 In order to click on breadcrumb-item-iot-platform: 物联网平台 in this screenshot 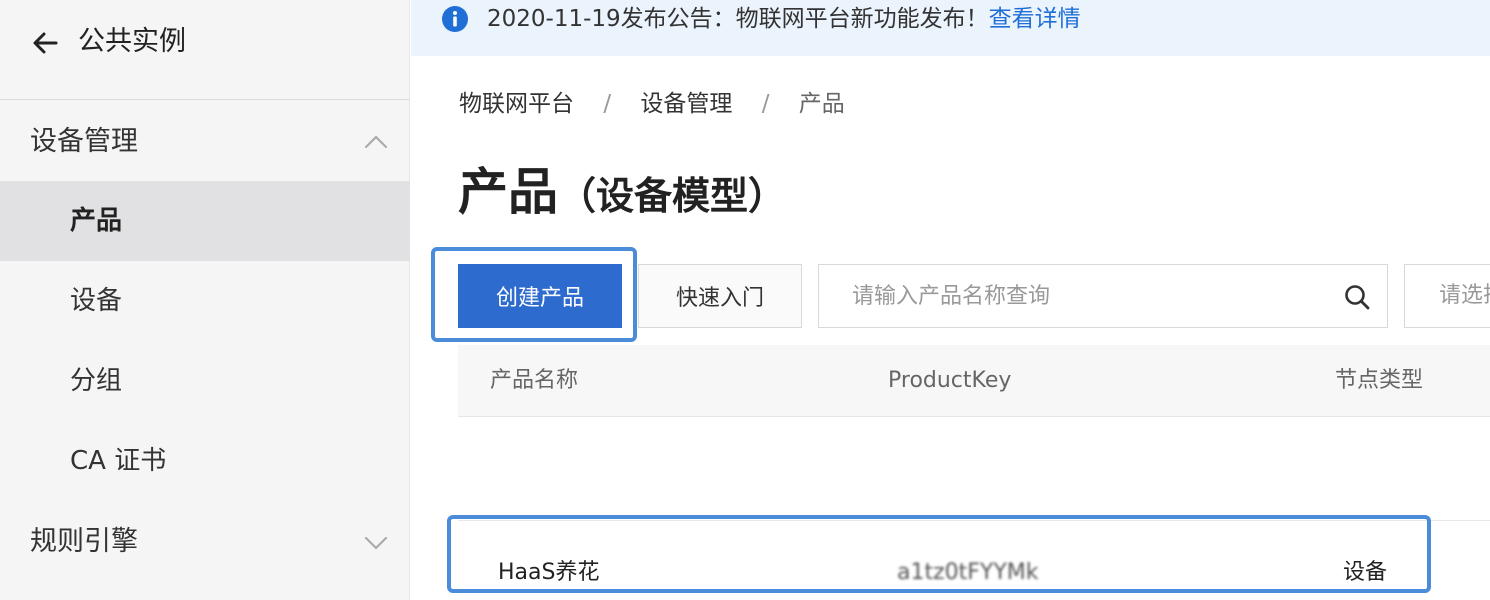, I will do `click(516, 104)`.